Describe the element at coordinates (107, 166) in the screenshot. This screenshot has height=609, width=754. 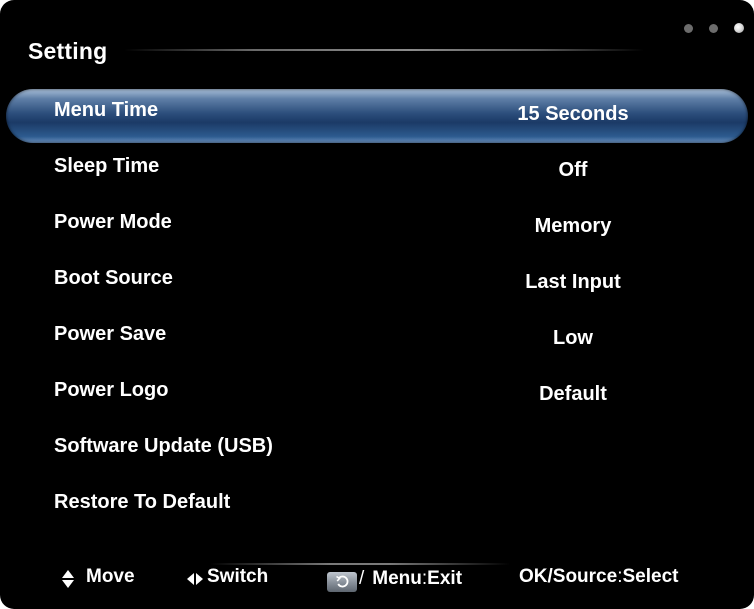
I see `menu-item-label: Sleep Time` at that location.